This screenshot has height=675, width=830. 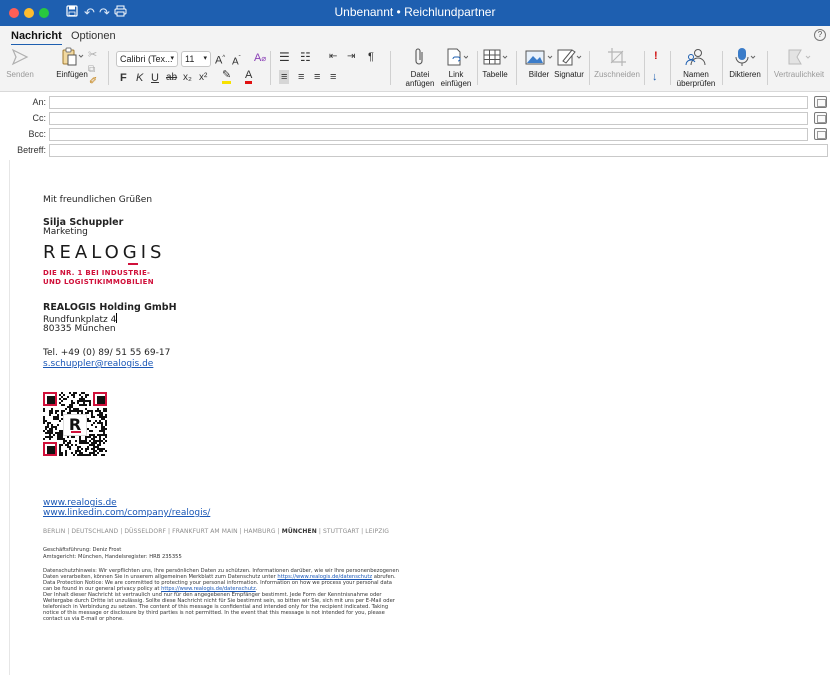 What do you see at coordinates (353, 531) in the screenshot?
I see `locations-after: | STUTTGART | LEIPZIG` at bounding box center [353, 531].